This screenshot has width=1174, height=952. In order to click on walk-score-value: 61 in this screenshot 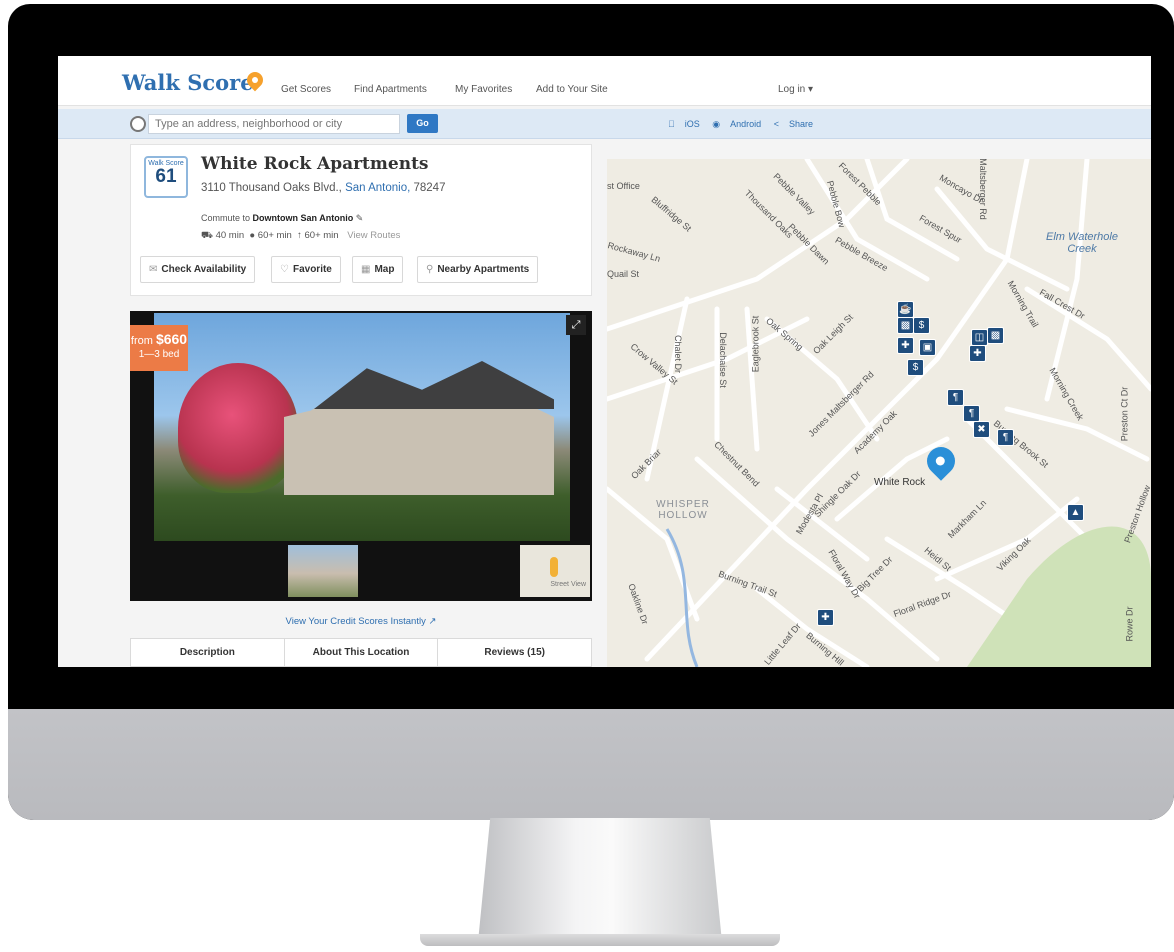, I will do `click(166, 176)`.